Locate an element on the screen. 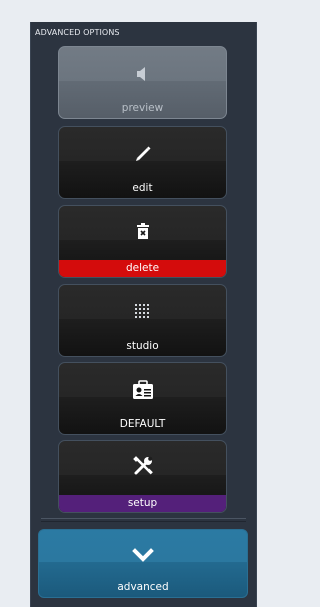 Image resolution: width=320 pixels, height=607 pixels. studio-button: studio is located at coordinates (142, 320).